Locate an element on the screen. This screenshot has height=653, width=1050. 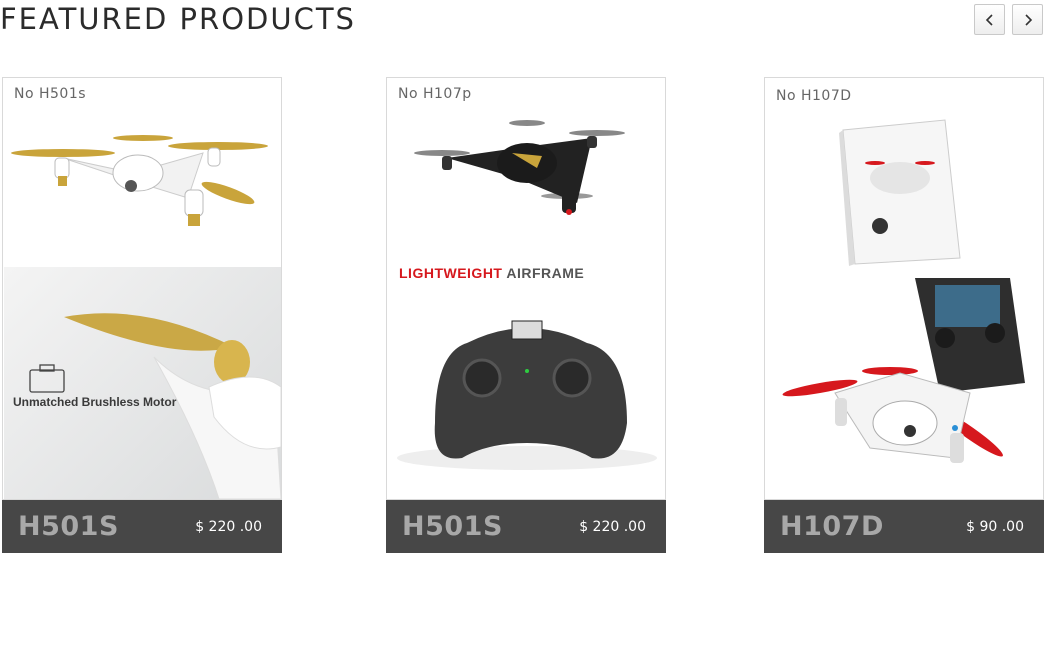
chevron-left-icon is located at coordinates (989, 19).